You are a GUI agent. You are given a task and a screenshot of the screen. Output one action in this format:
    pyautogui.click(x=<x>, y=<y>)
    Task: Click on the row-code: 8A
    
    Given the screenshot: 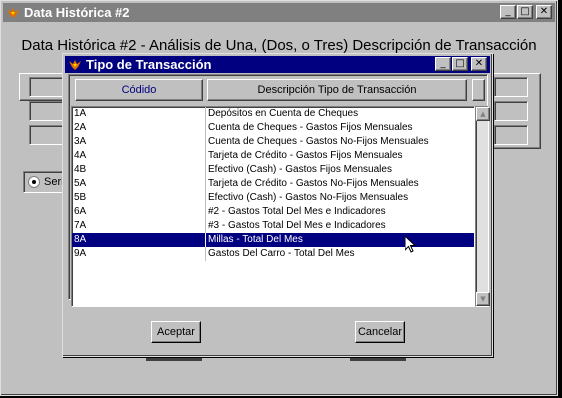 What is the action you would take?
    pyautogui.click(x=139, y=240)
    